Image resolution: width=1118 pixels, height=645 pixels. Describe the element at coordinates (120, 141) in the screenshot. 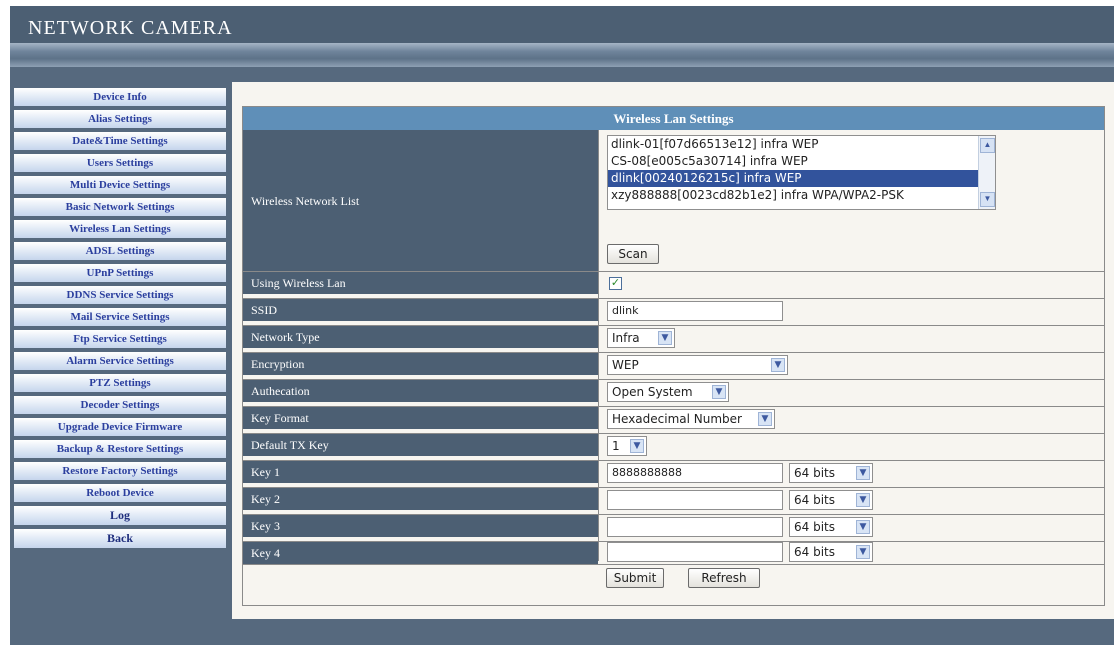

I see `sidebar-item-date-time-settings: Date&Time Settings` at that location.